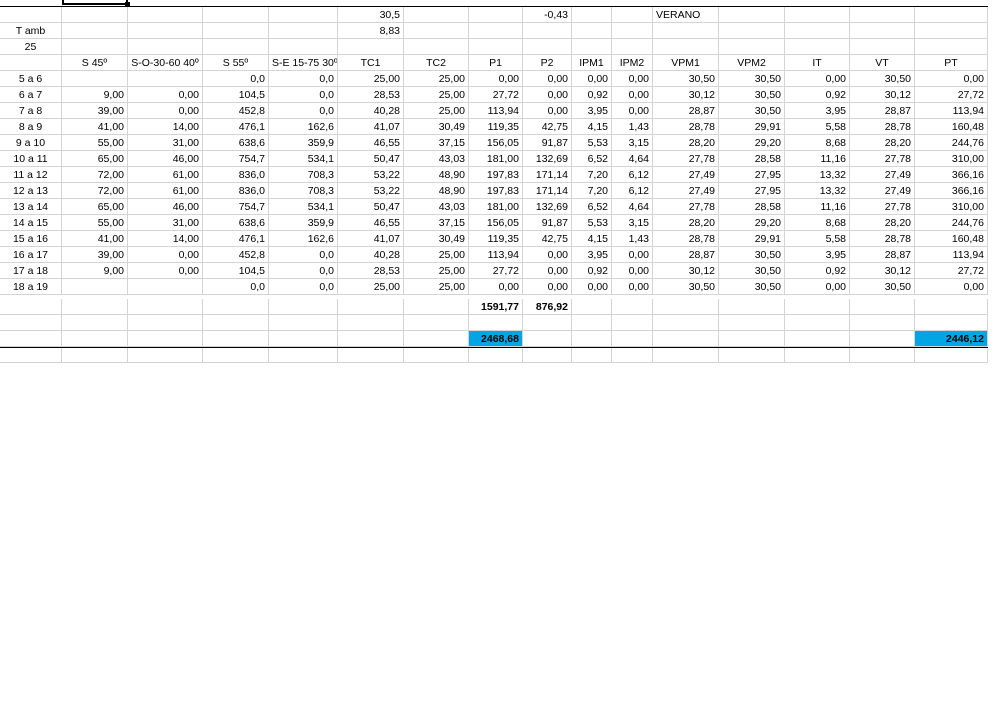 Image resolution: width=1000 pixels, height=718 pixels. I want to click on row-label: 17 a 18, so click(31, 271).